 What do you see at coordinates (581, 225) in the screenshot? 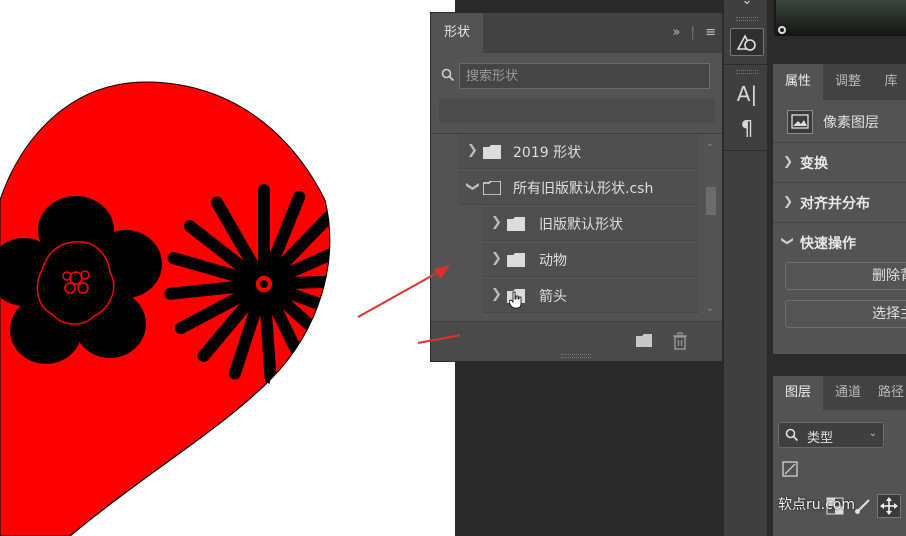
I see `tree-item-label: 旧版默认形状` at bounding box center [581, 225].